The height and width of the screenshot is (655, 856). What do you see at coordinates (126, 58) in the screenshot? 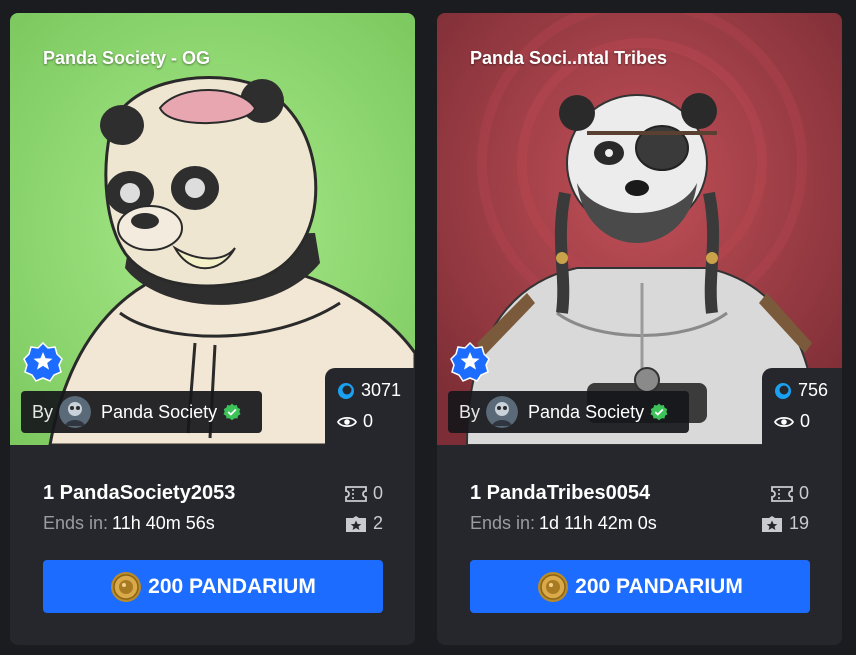
I see `collection-title: Panda Society - OG` at bounding box center [126, 58].